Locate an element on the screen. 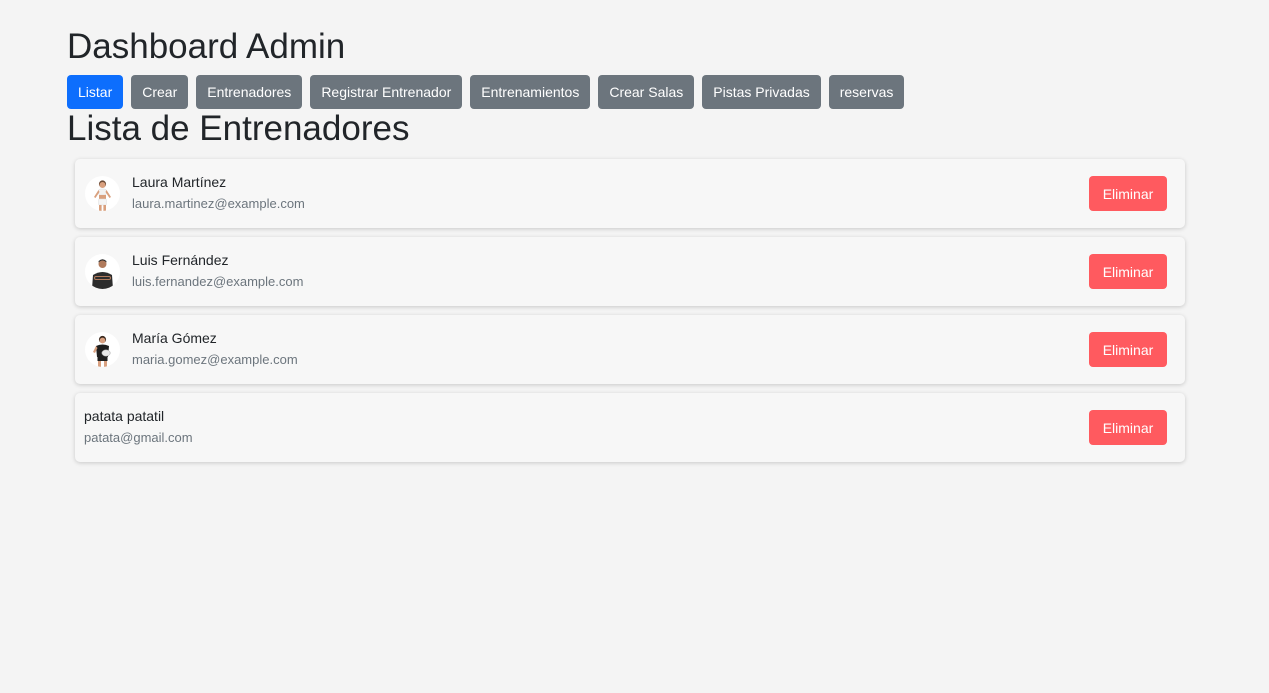 This screenshot has width=1269, height=693. trainer-email: luis.fernandez@example.com is located at coordinates (218, 281).